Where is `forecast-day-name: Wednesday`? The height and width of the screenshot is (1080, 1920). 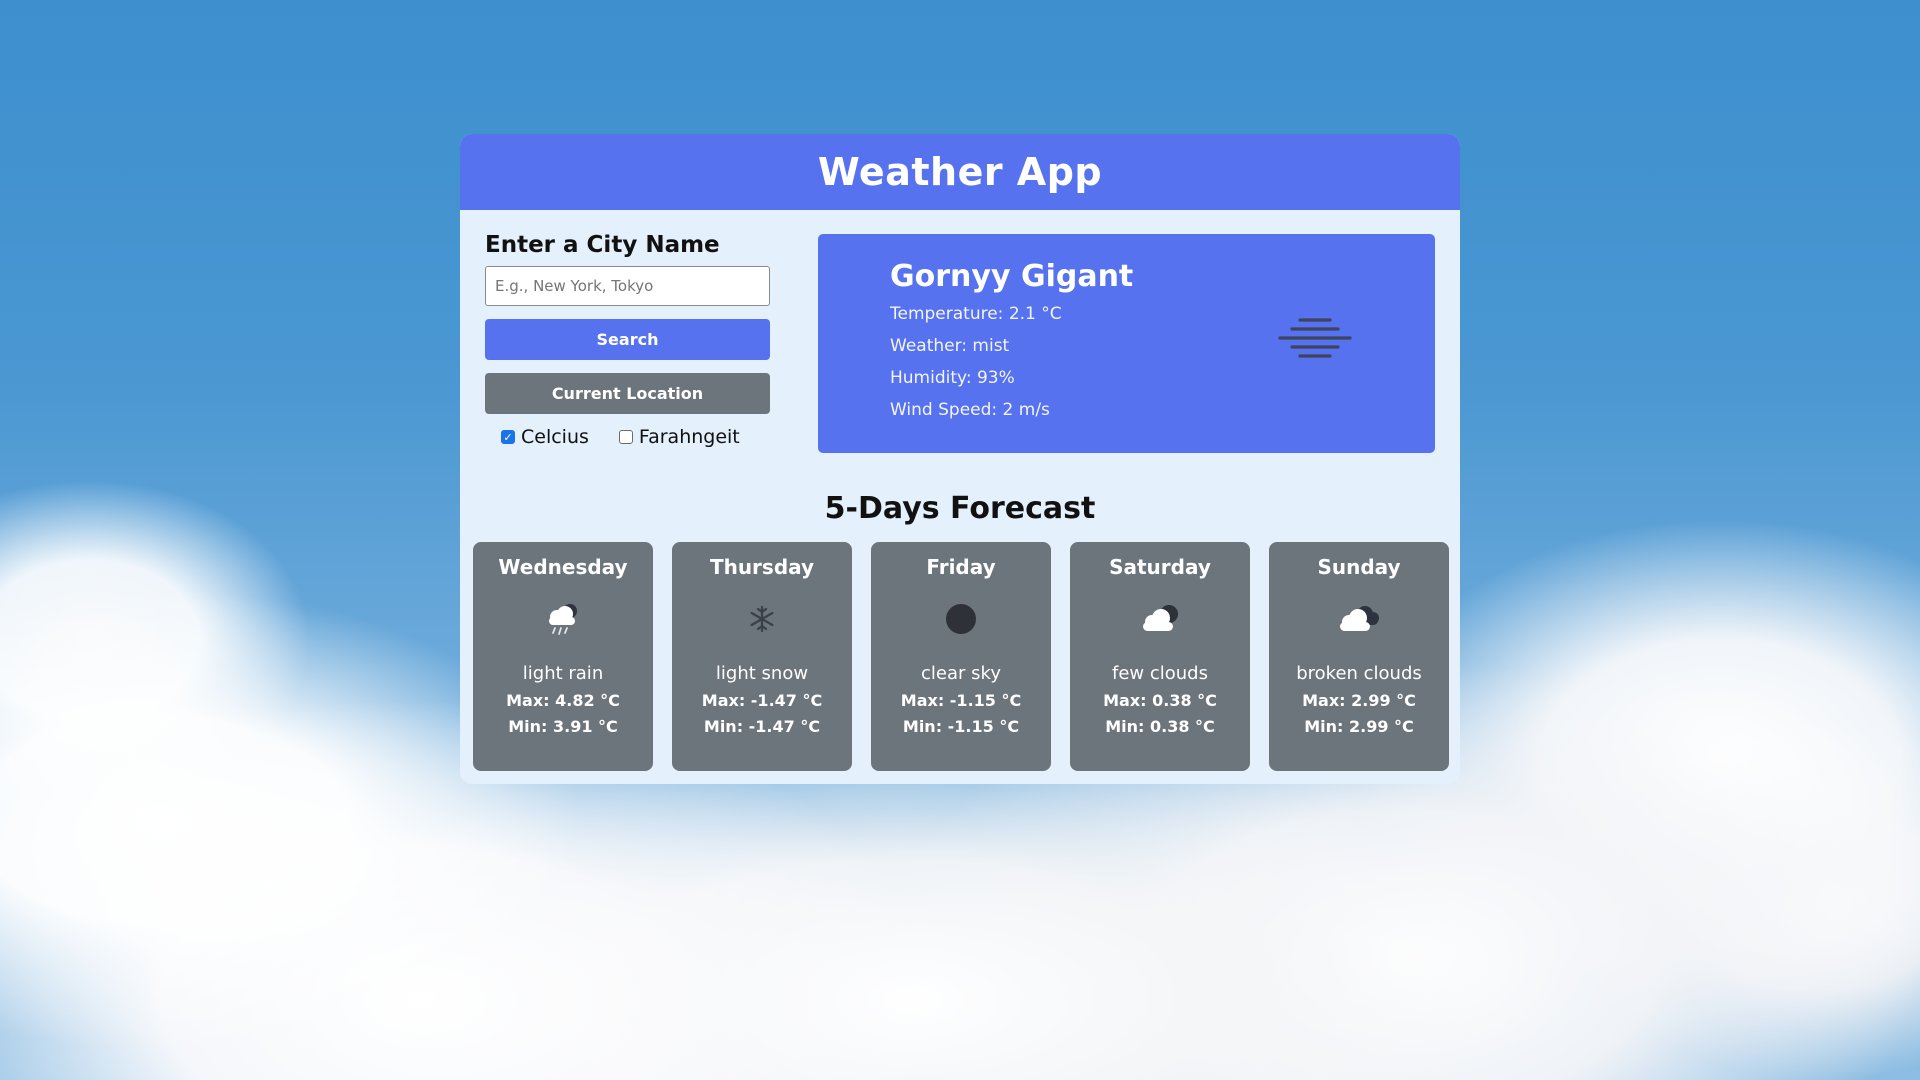
forecast-day-name: Wednesday is located at coordinates (563, 567).